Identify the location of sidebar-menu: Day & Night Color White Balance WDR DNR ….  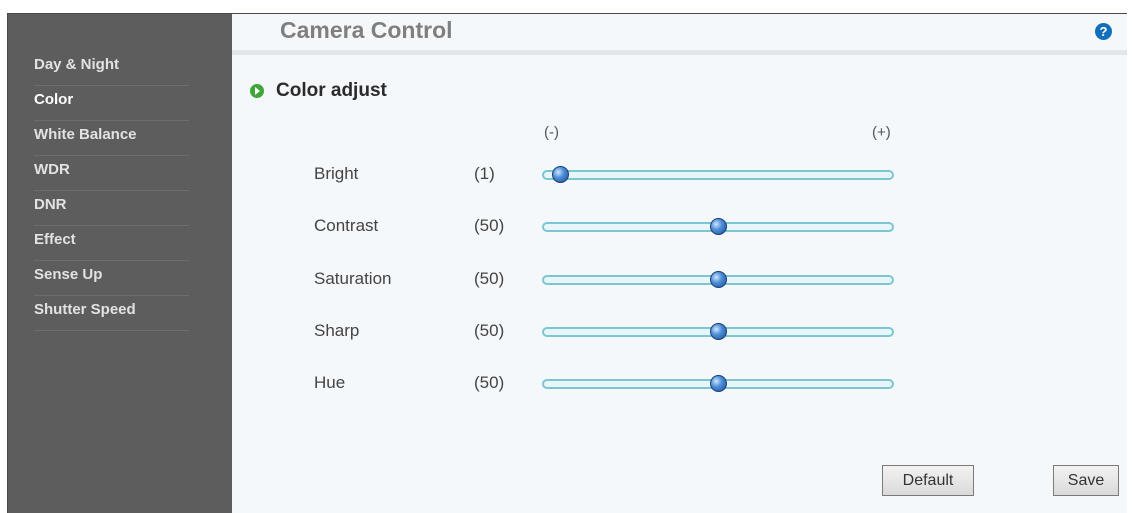
(111, 192).